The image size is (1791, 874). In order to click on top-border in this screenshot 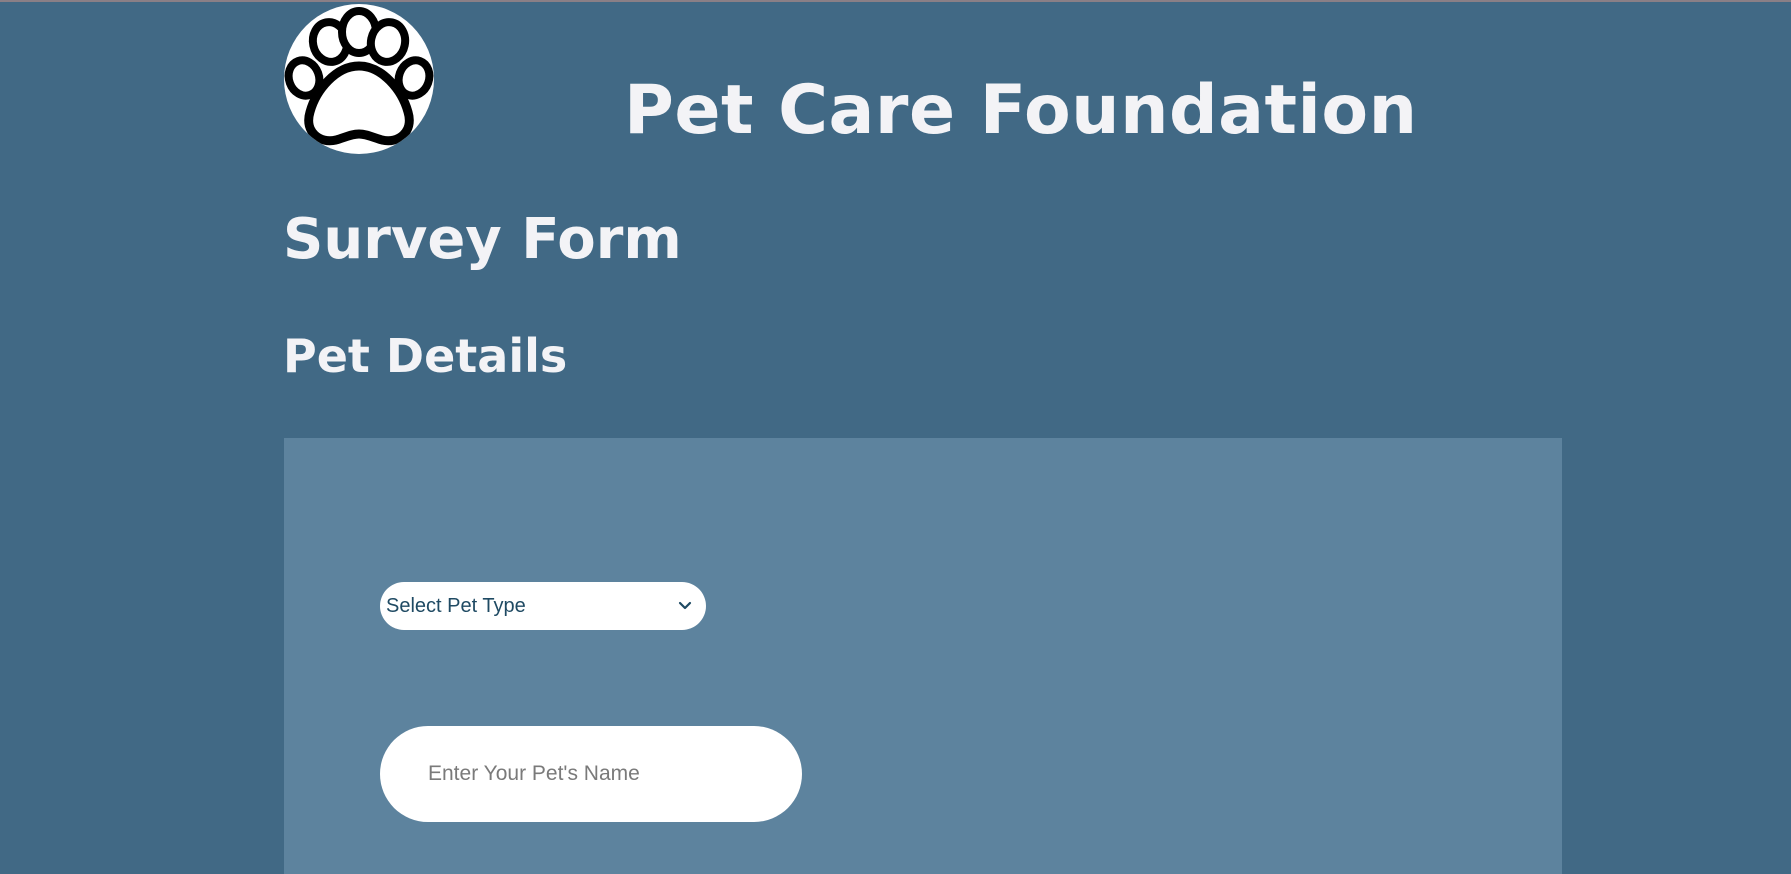, I will do `click(895, 1)`.